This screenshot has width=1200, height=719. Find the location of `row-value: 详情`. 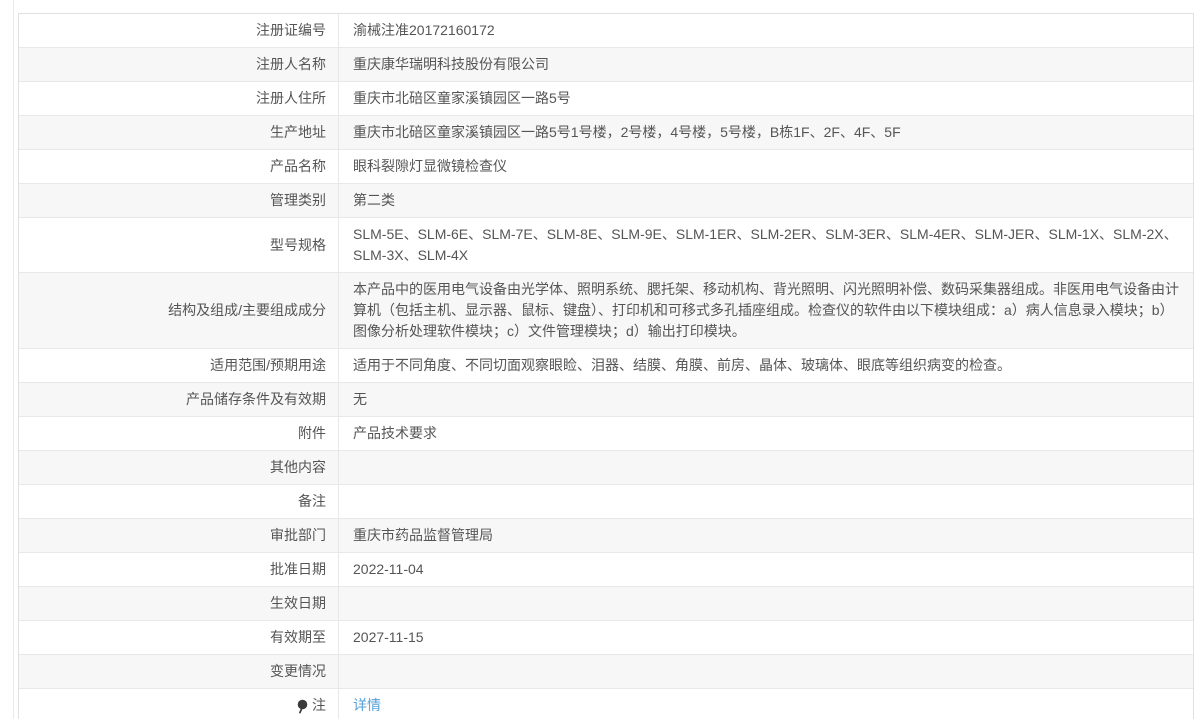

row-value: 详情 is located at coordinates (766, 704).